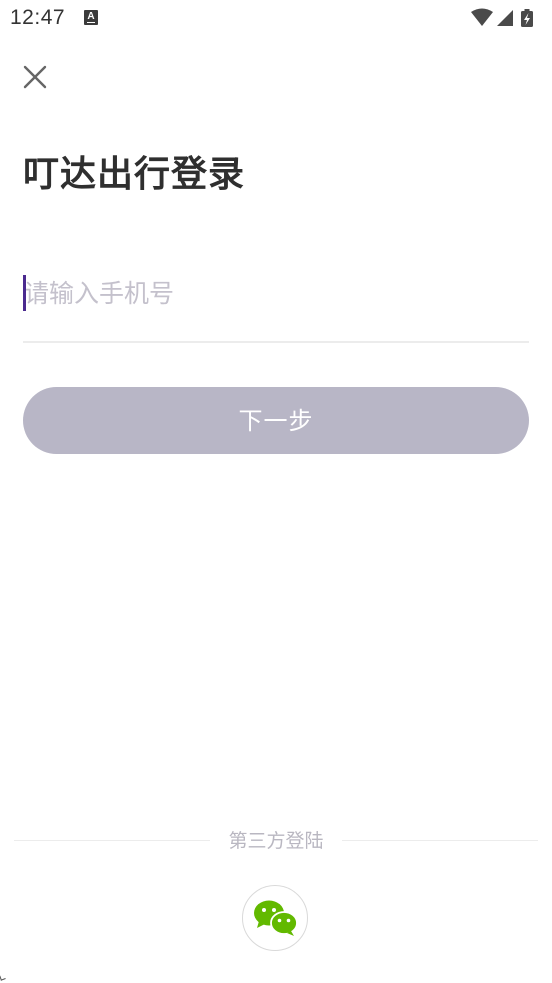 The width and height of the screenshot is (552, 983). I want to click on next-button: 下一步, so click(276, 420).